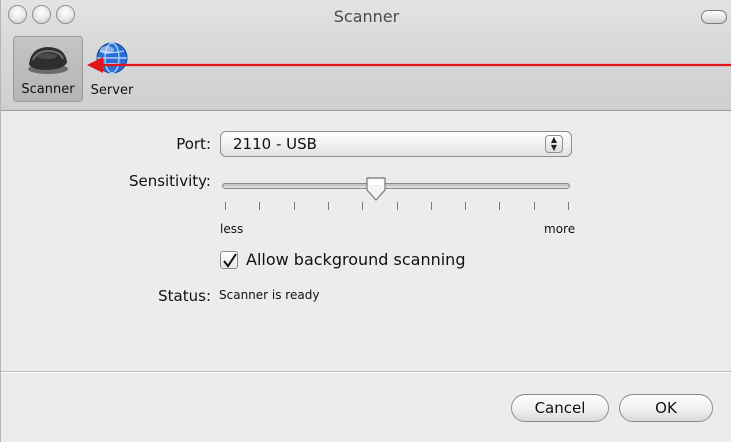  What do you see at coordinates (714, 17) in the screenshot?
I see `toolbar-toggle-button` at bounding box center [714, 17].